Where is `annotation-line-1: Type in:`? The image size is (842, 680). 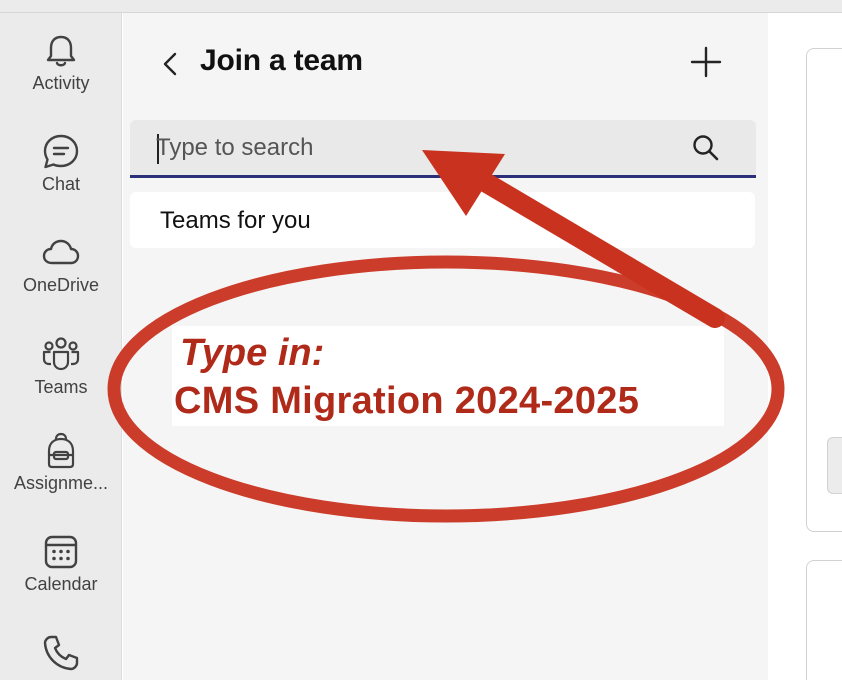 annotation-line-1: Type in: is located at coordinates (252, 353).